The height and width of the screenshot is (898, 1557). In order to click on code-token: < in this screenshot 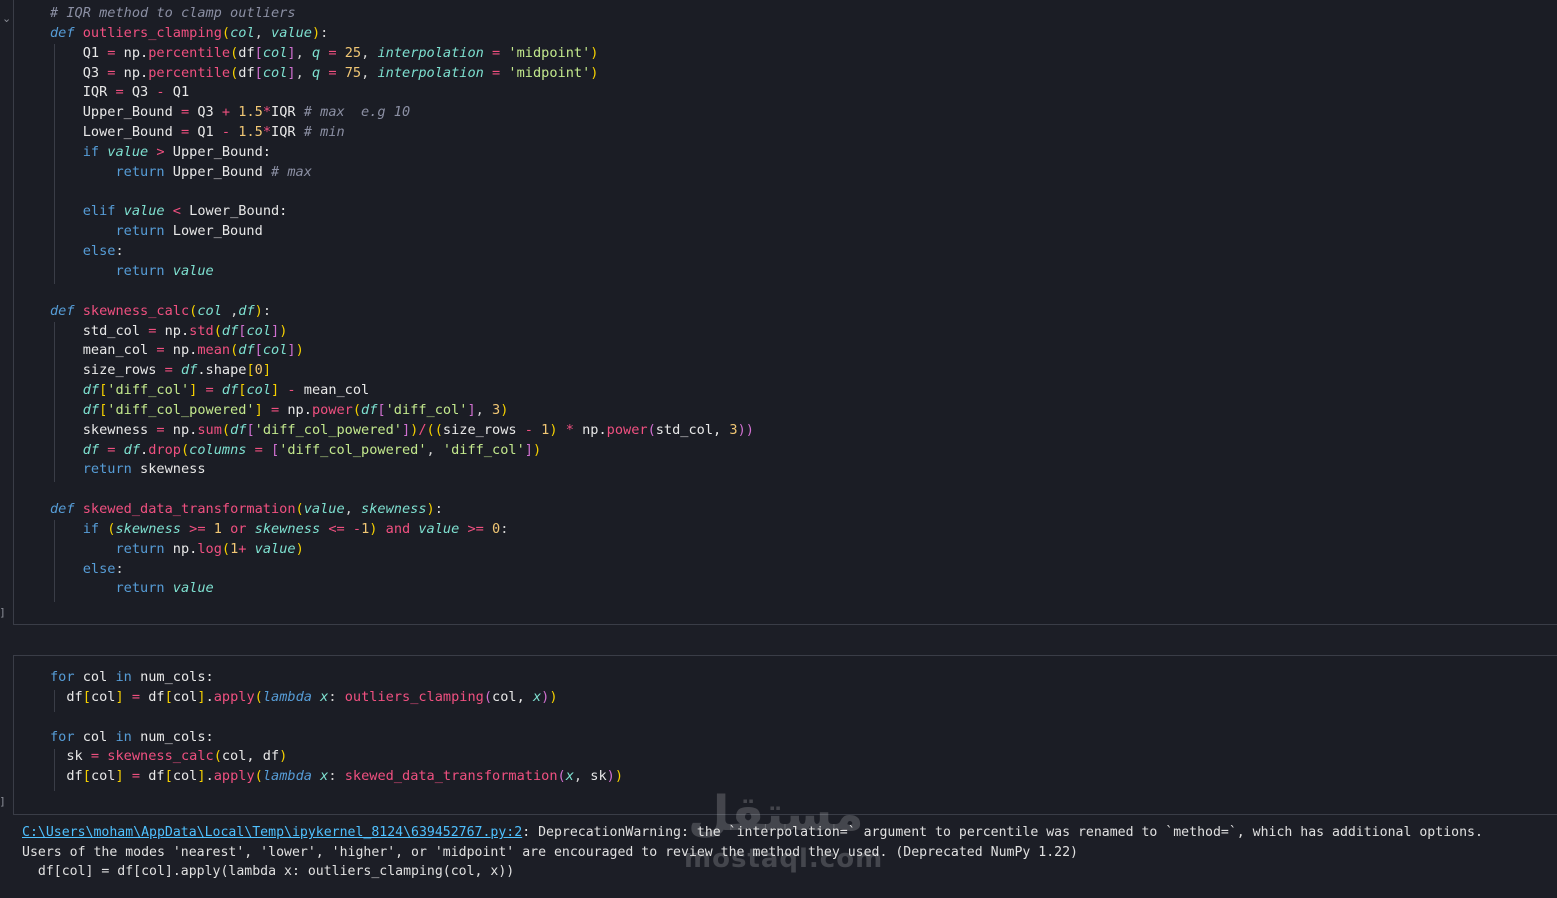, I will do `click(177, 211)`.